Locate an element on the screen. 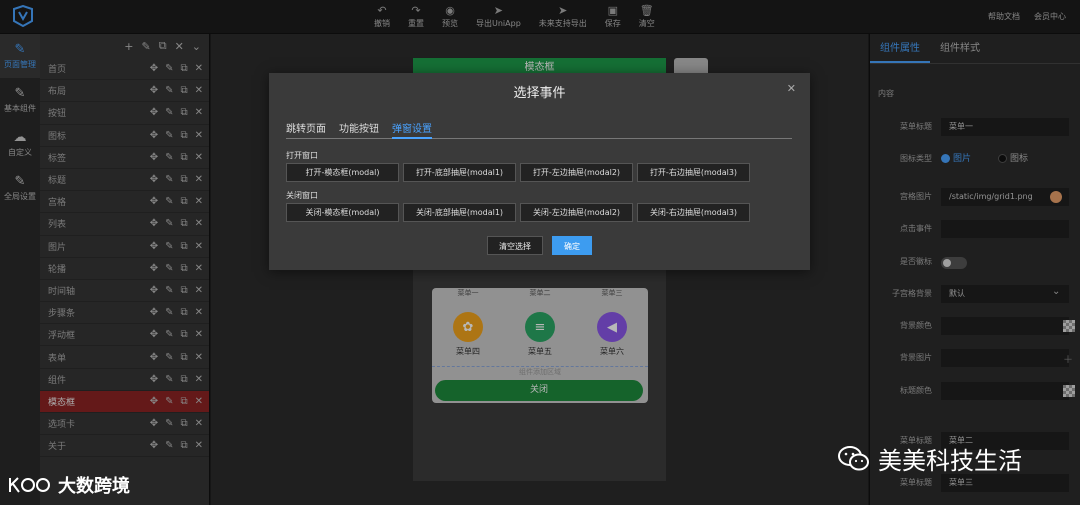  clear-selection-button: 清空选择 is located at coordinates (515, 245).